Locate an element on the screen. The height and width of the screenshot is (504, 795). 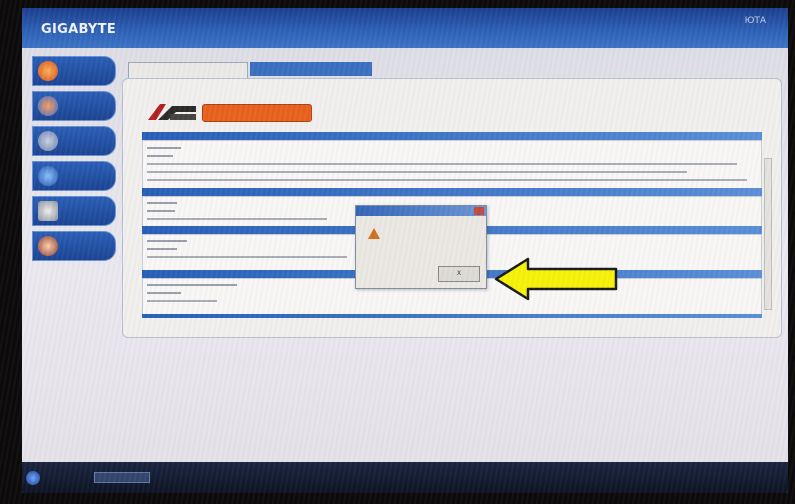
vertical-scrollbar is located at coordinates (768, 234).